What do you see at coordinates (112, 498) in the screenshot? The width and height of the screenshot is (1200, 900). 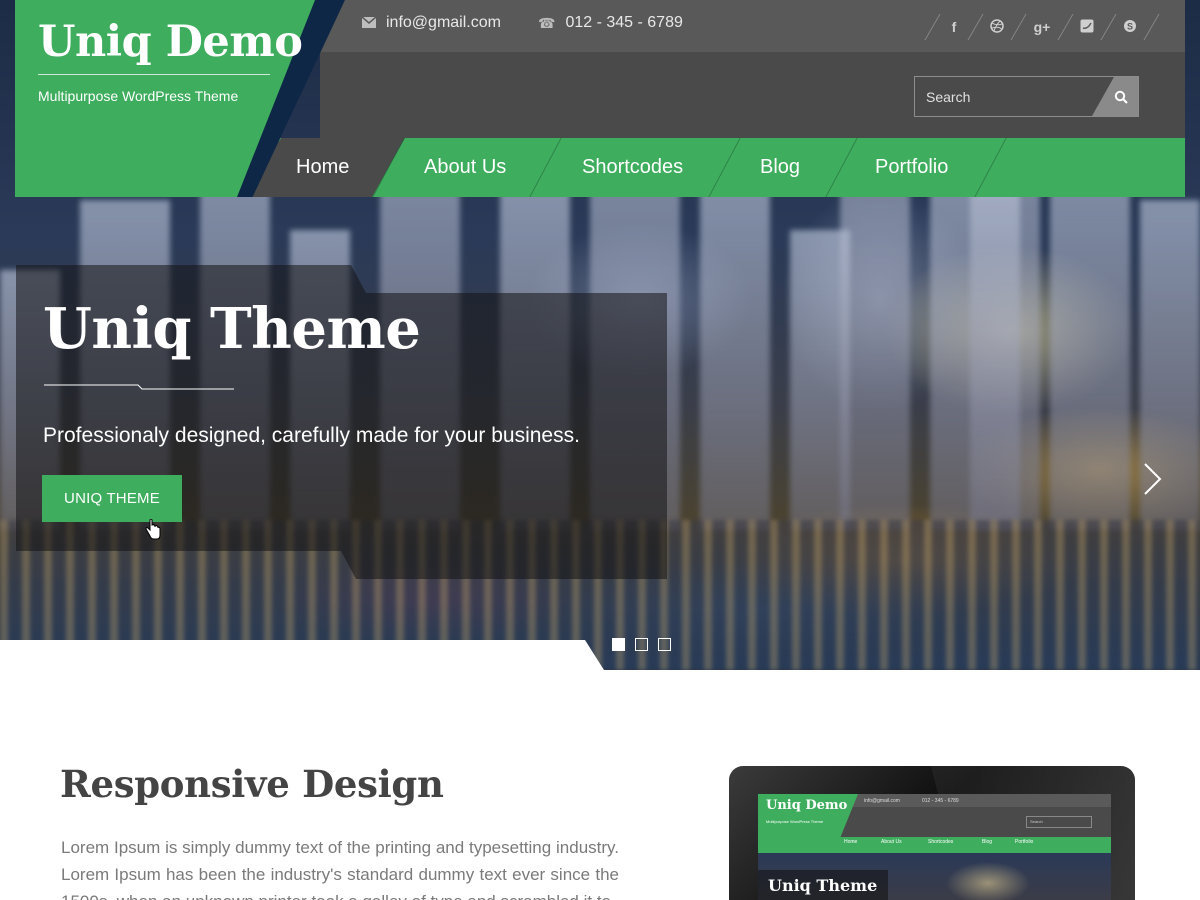 I see `slide-cta-button: UNIQ THEME` at bounding box center [112, 498].